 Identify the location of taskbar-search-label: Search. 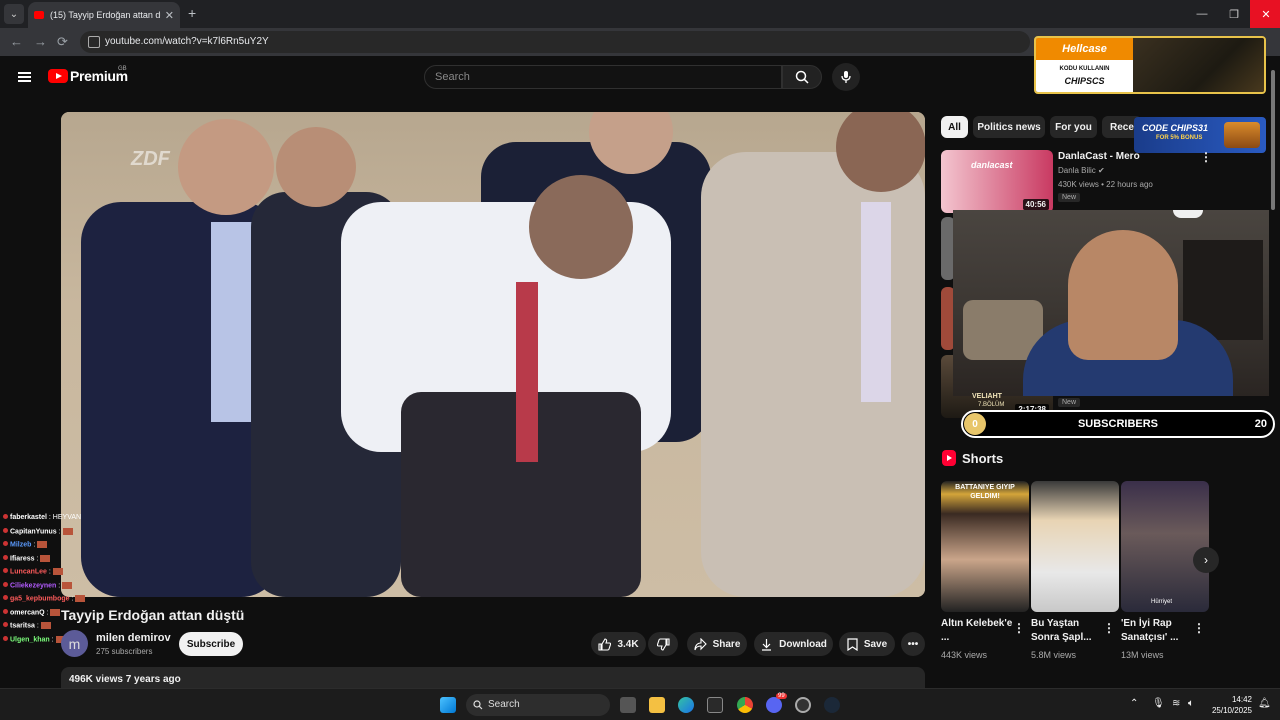
(504, 704).